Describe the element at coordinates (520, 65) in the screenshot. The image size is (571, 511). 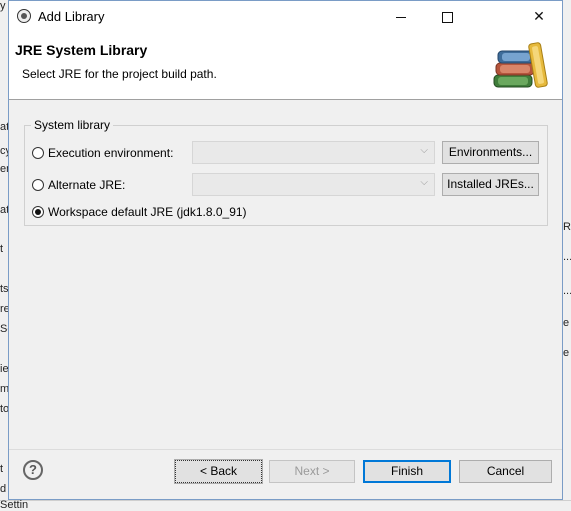
I see `library-books-icon` at that location.